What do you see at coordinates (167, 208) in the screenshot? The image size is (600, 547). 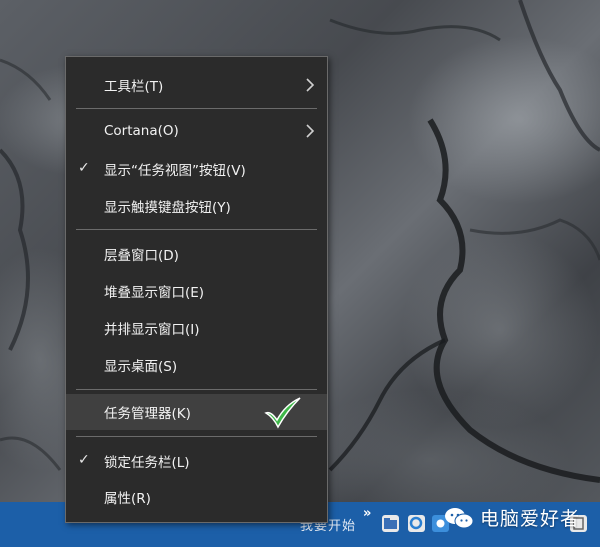 I see `menu-item-label: 显示触摸键盘按钮(Y)` at bounding box center [167, 208].